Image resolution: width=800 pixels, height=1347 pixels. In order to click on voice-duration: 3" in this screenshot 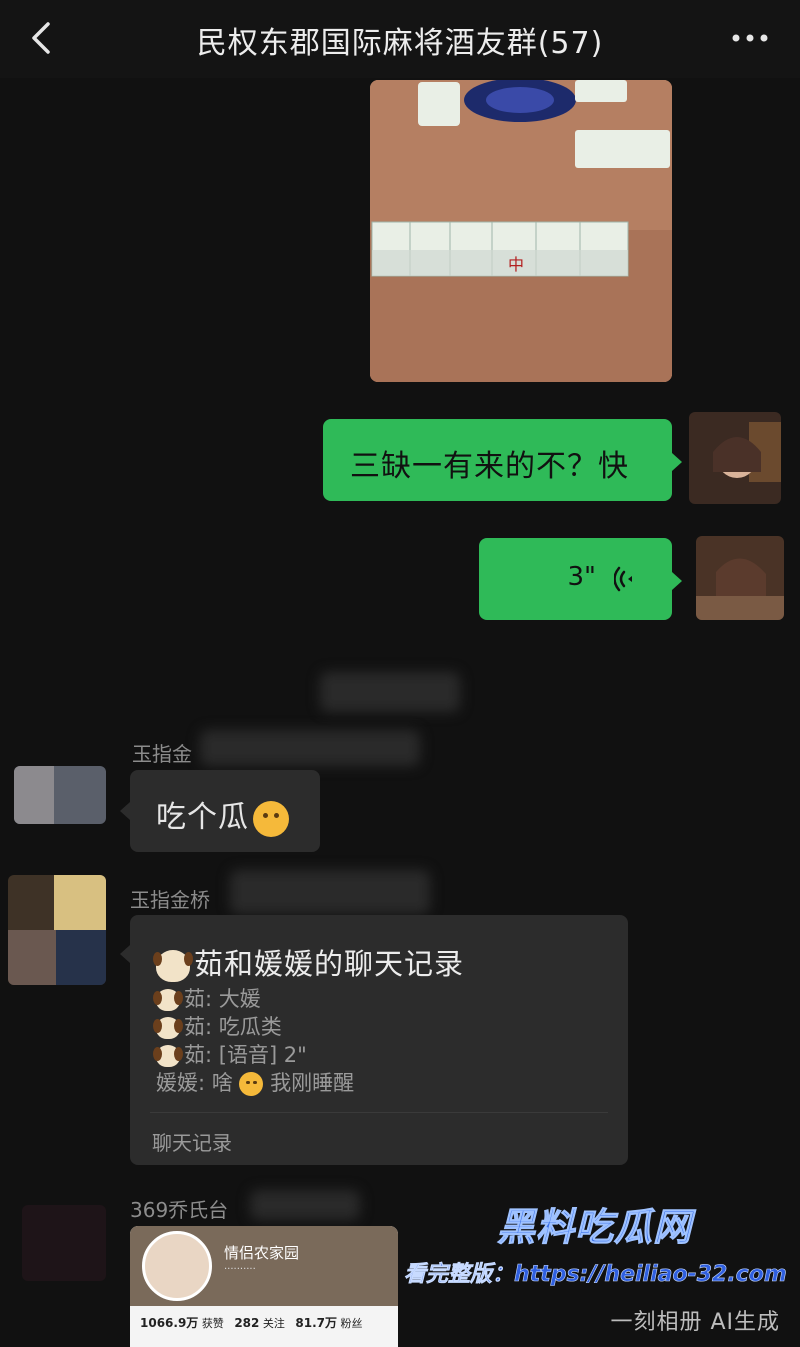, I will do `click(581, 577)`.